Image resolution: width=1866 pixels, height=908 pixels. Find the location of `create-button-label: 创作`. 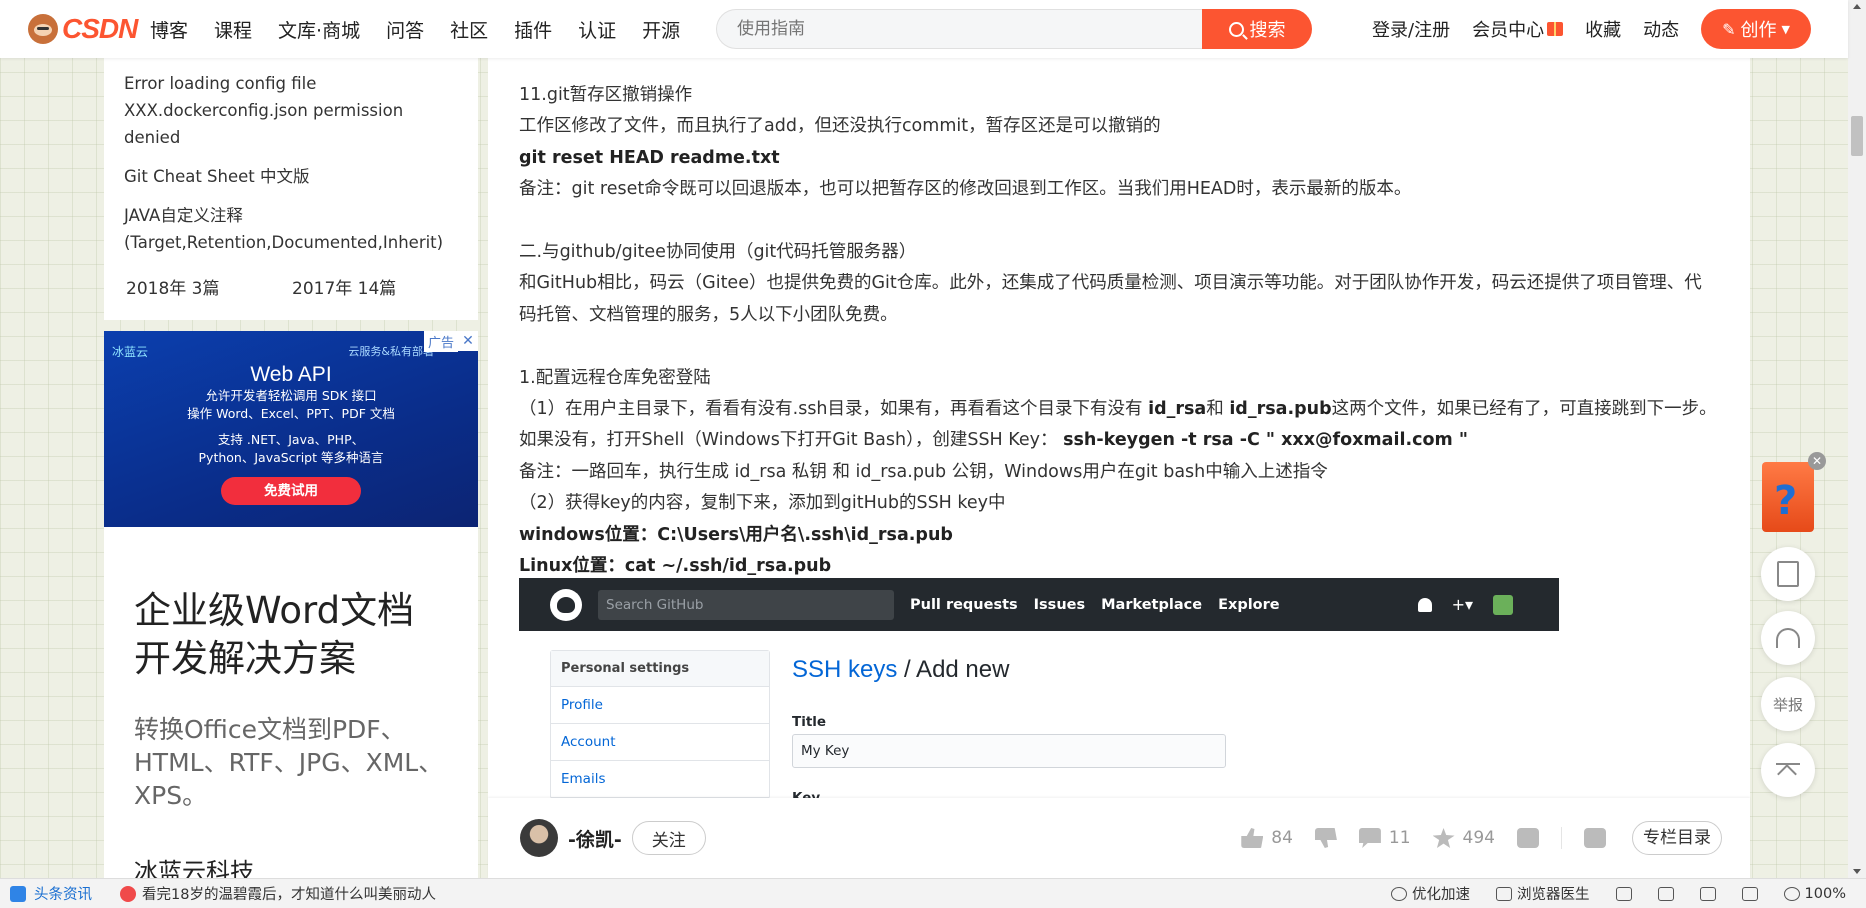

create-button-label: 创作 is located at coordinates (1758, 30).